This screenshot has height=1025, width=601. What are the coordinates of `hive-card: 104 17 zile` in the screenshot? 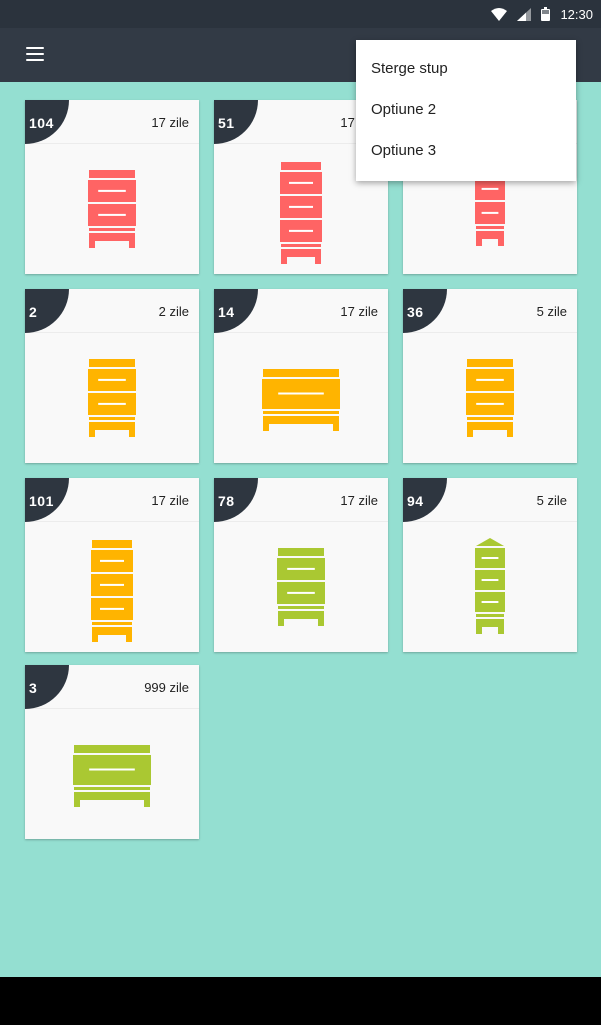 It's located at (112, 187).